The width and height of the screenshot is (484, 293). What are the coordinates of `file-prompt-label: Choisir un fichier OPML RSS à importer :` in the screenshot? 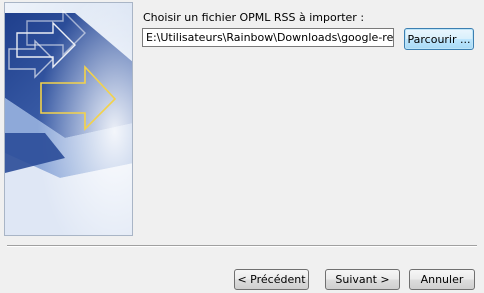 It's located at (254, 17).